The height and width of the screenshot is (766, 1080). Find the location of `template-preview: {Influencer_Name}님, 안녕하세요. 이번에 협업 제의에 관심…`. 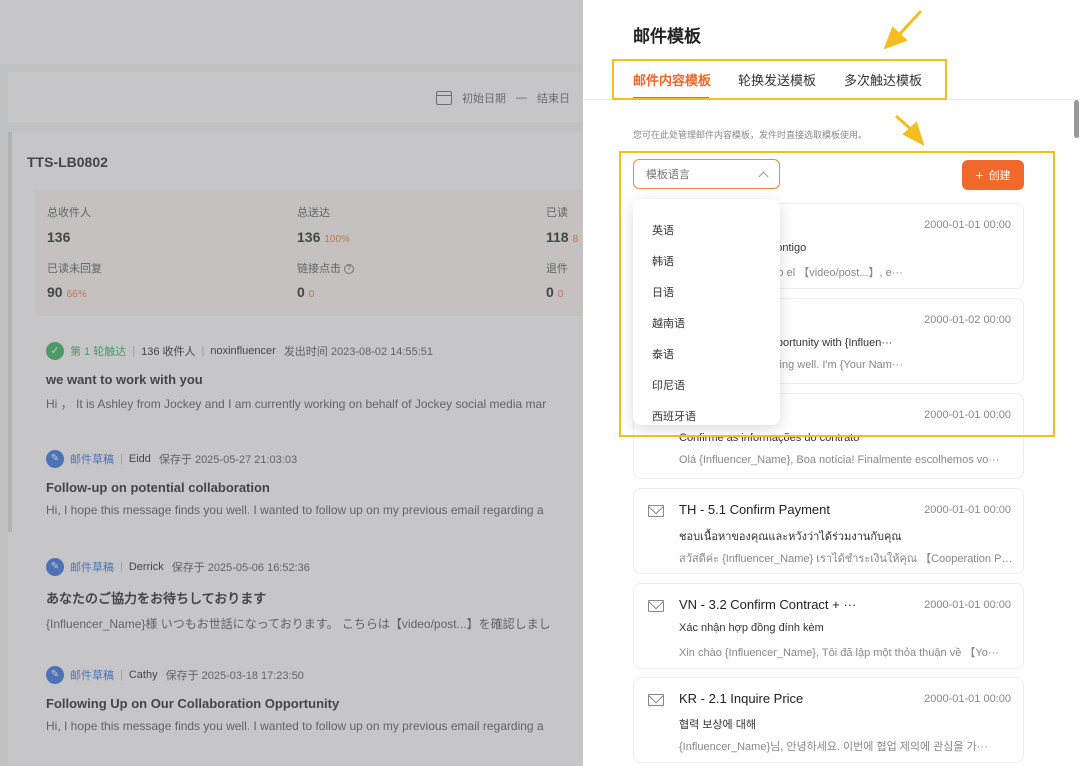

template-preview: {Influencer_Name}님, 안녕하세요. 이번에 협업 제의에 관심… is located at coordinates (833, 747).